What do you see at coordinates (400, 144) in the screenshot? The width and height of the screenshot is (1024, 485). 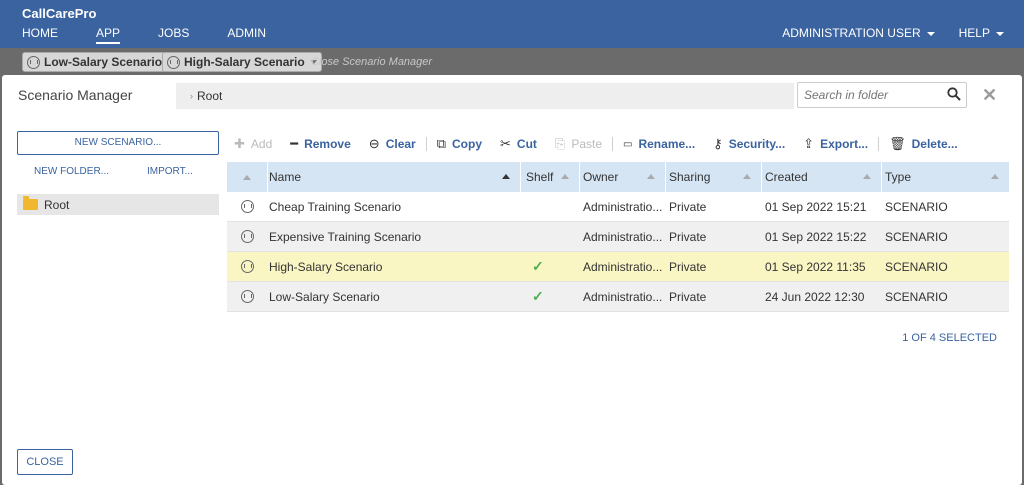 I see `clear-label: Clear` at bounding box center [400, 144].